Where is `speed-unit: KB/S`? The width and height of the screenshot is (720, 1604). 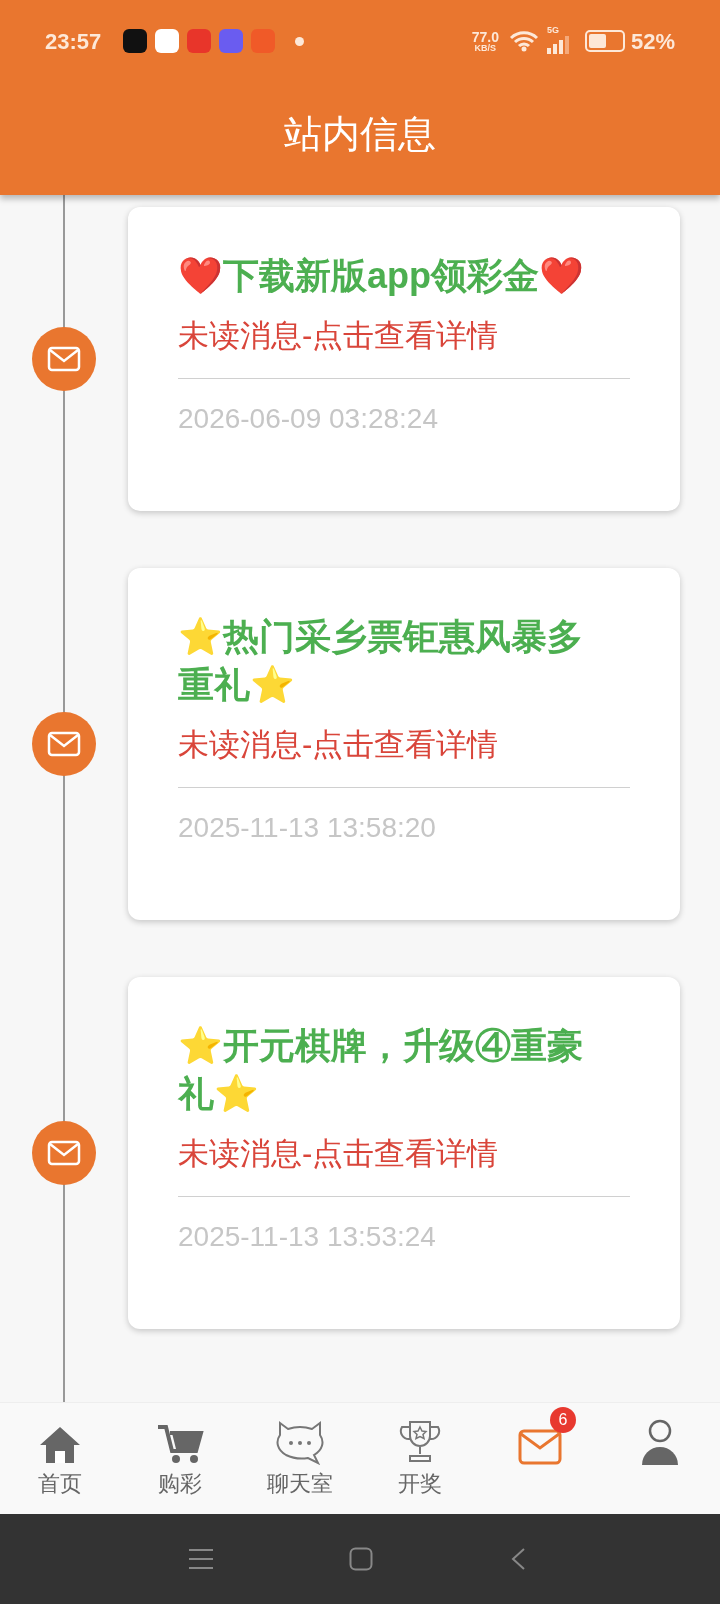 speed-unit: KB/S is located at coordinates (485, 48).